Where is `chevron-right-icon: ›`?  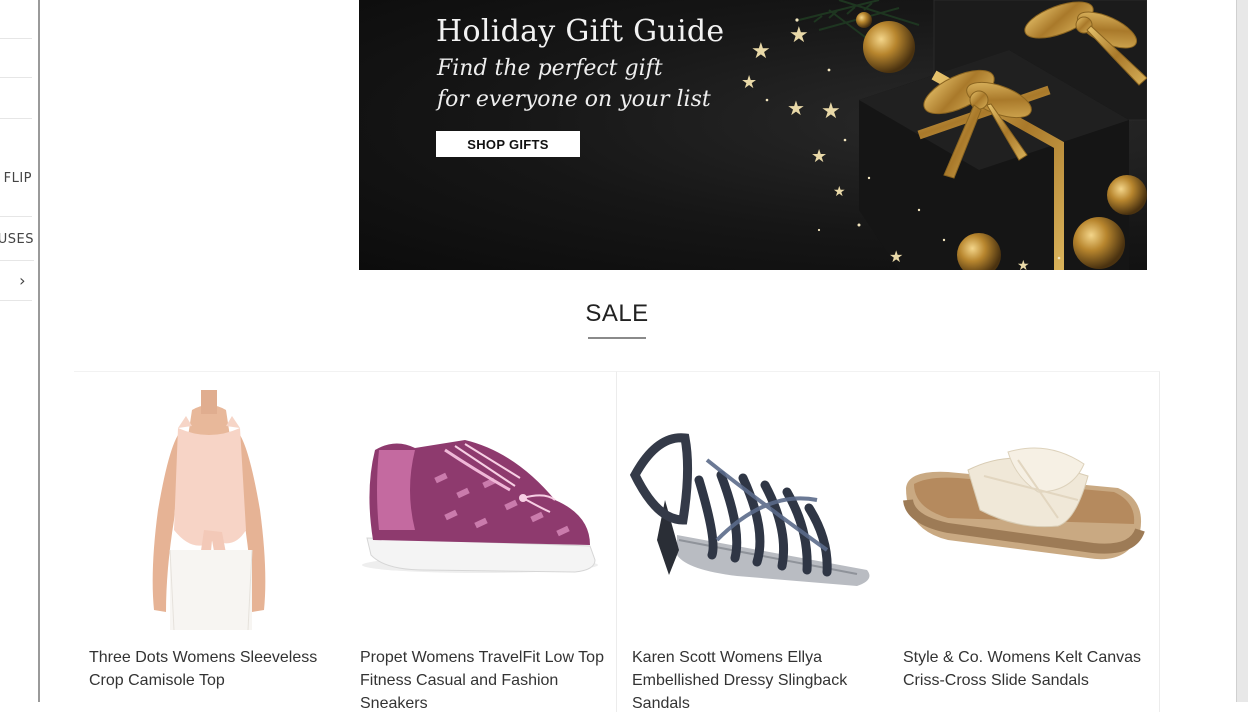 chevron-right-icon: › is located at coordinates (22, 280).